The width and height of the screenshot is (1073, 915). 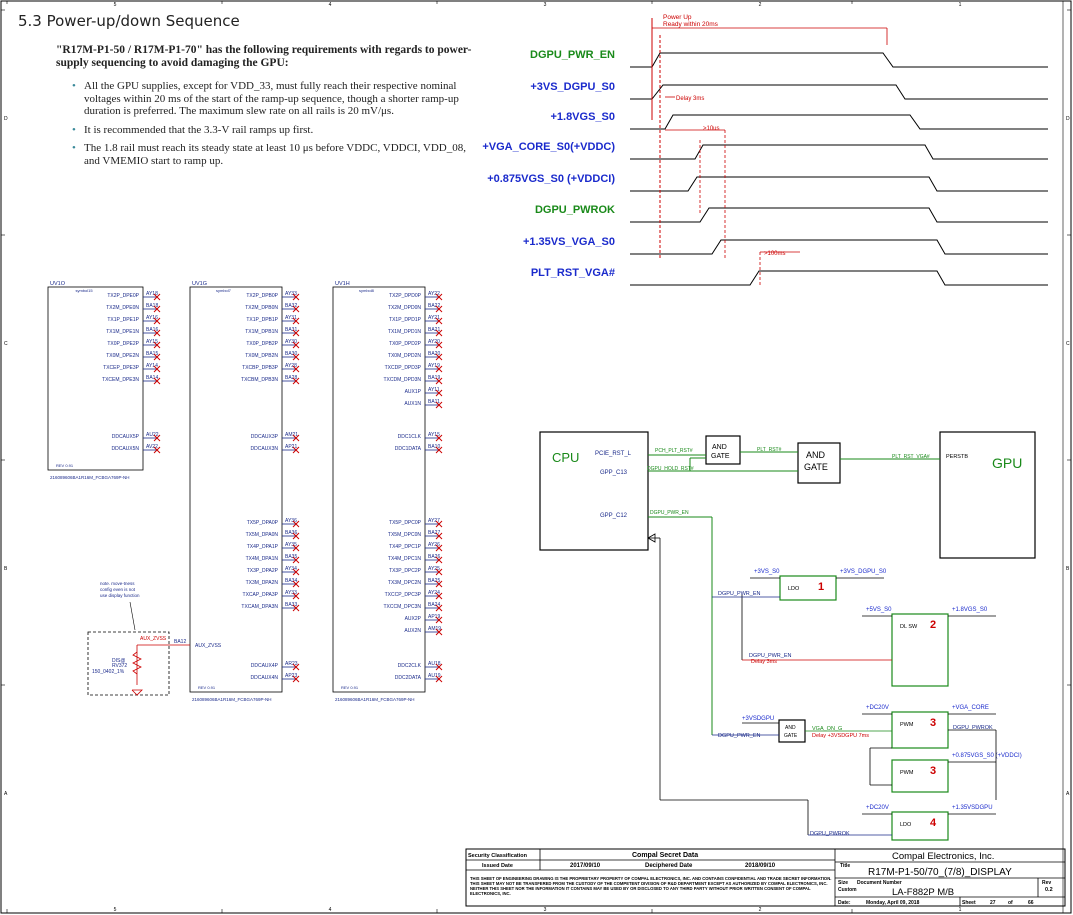 I want to click on chip-pin-number: AU22, so click(x=152, y=435).